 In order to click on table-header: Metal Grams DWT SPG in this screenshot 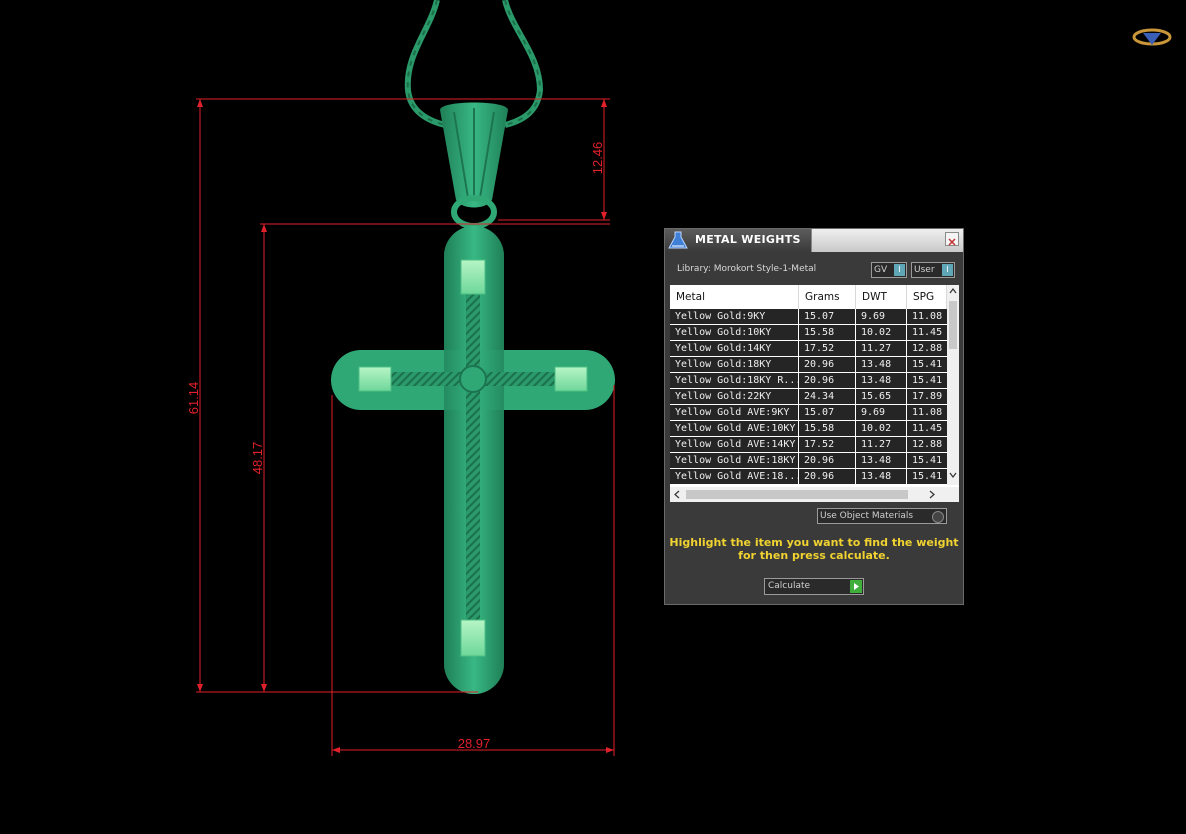, I will do `click(814, 297)`.